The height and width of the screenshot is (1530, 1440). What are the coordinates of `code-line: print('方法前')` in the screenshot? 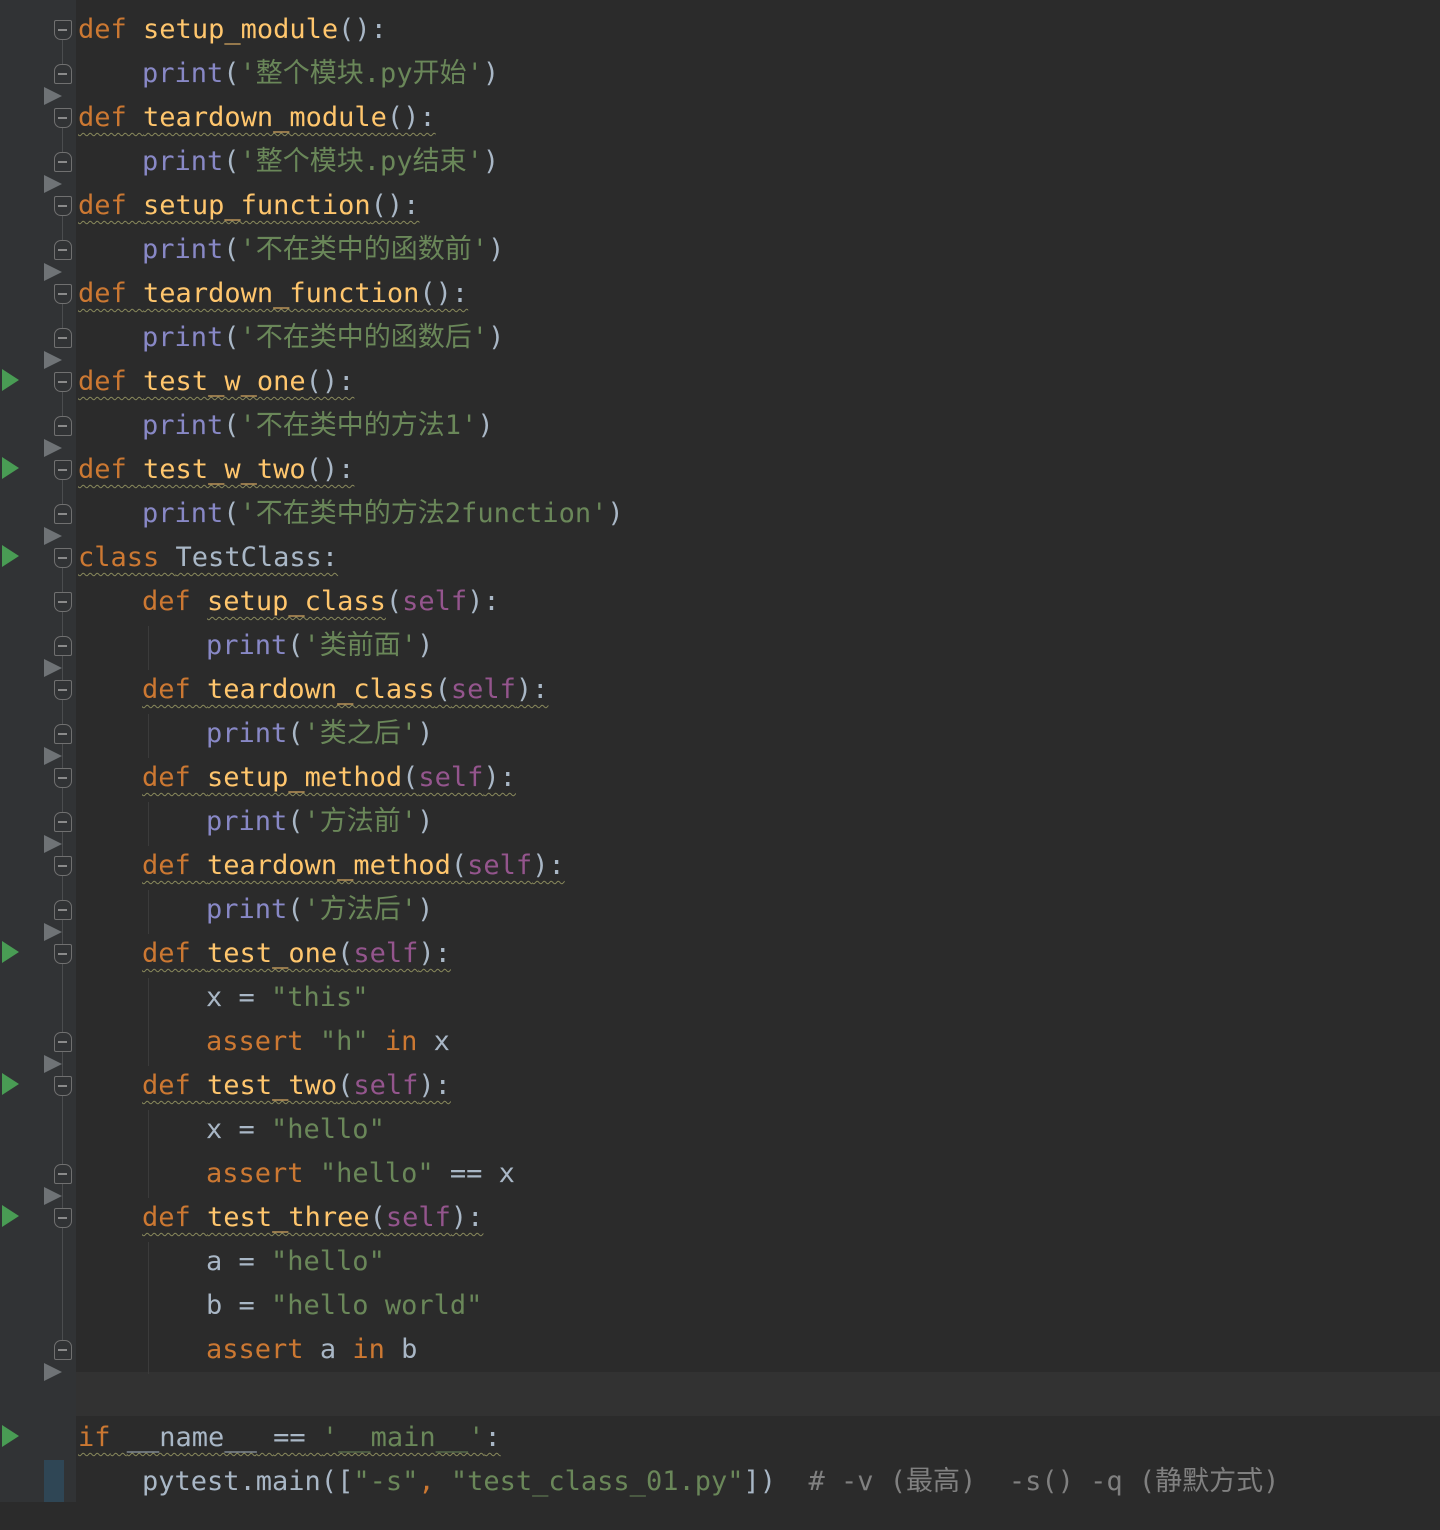 It's located at (319, 822).